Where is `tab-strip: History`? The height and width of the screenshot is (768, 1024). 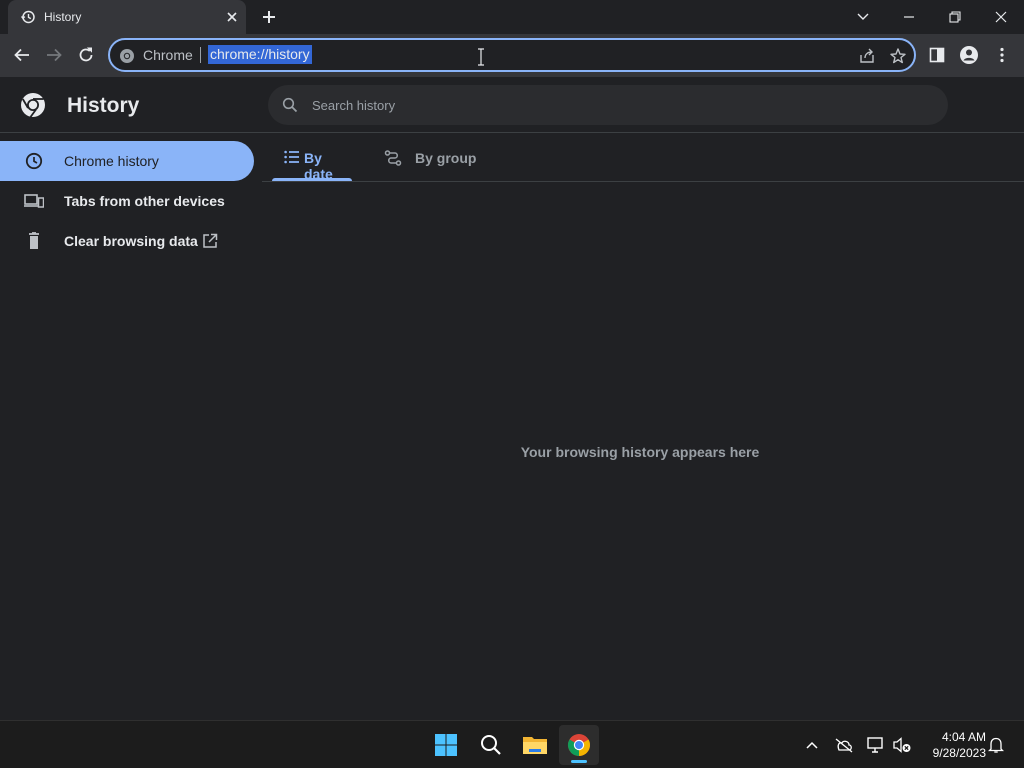 tab-strip: History is located at coordinates (512, 17).